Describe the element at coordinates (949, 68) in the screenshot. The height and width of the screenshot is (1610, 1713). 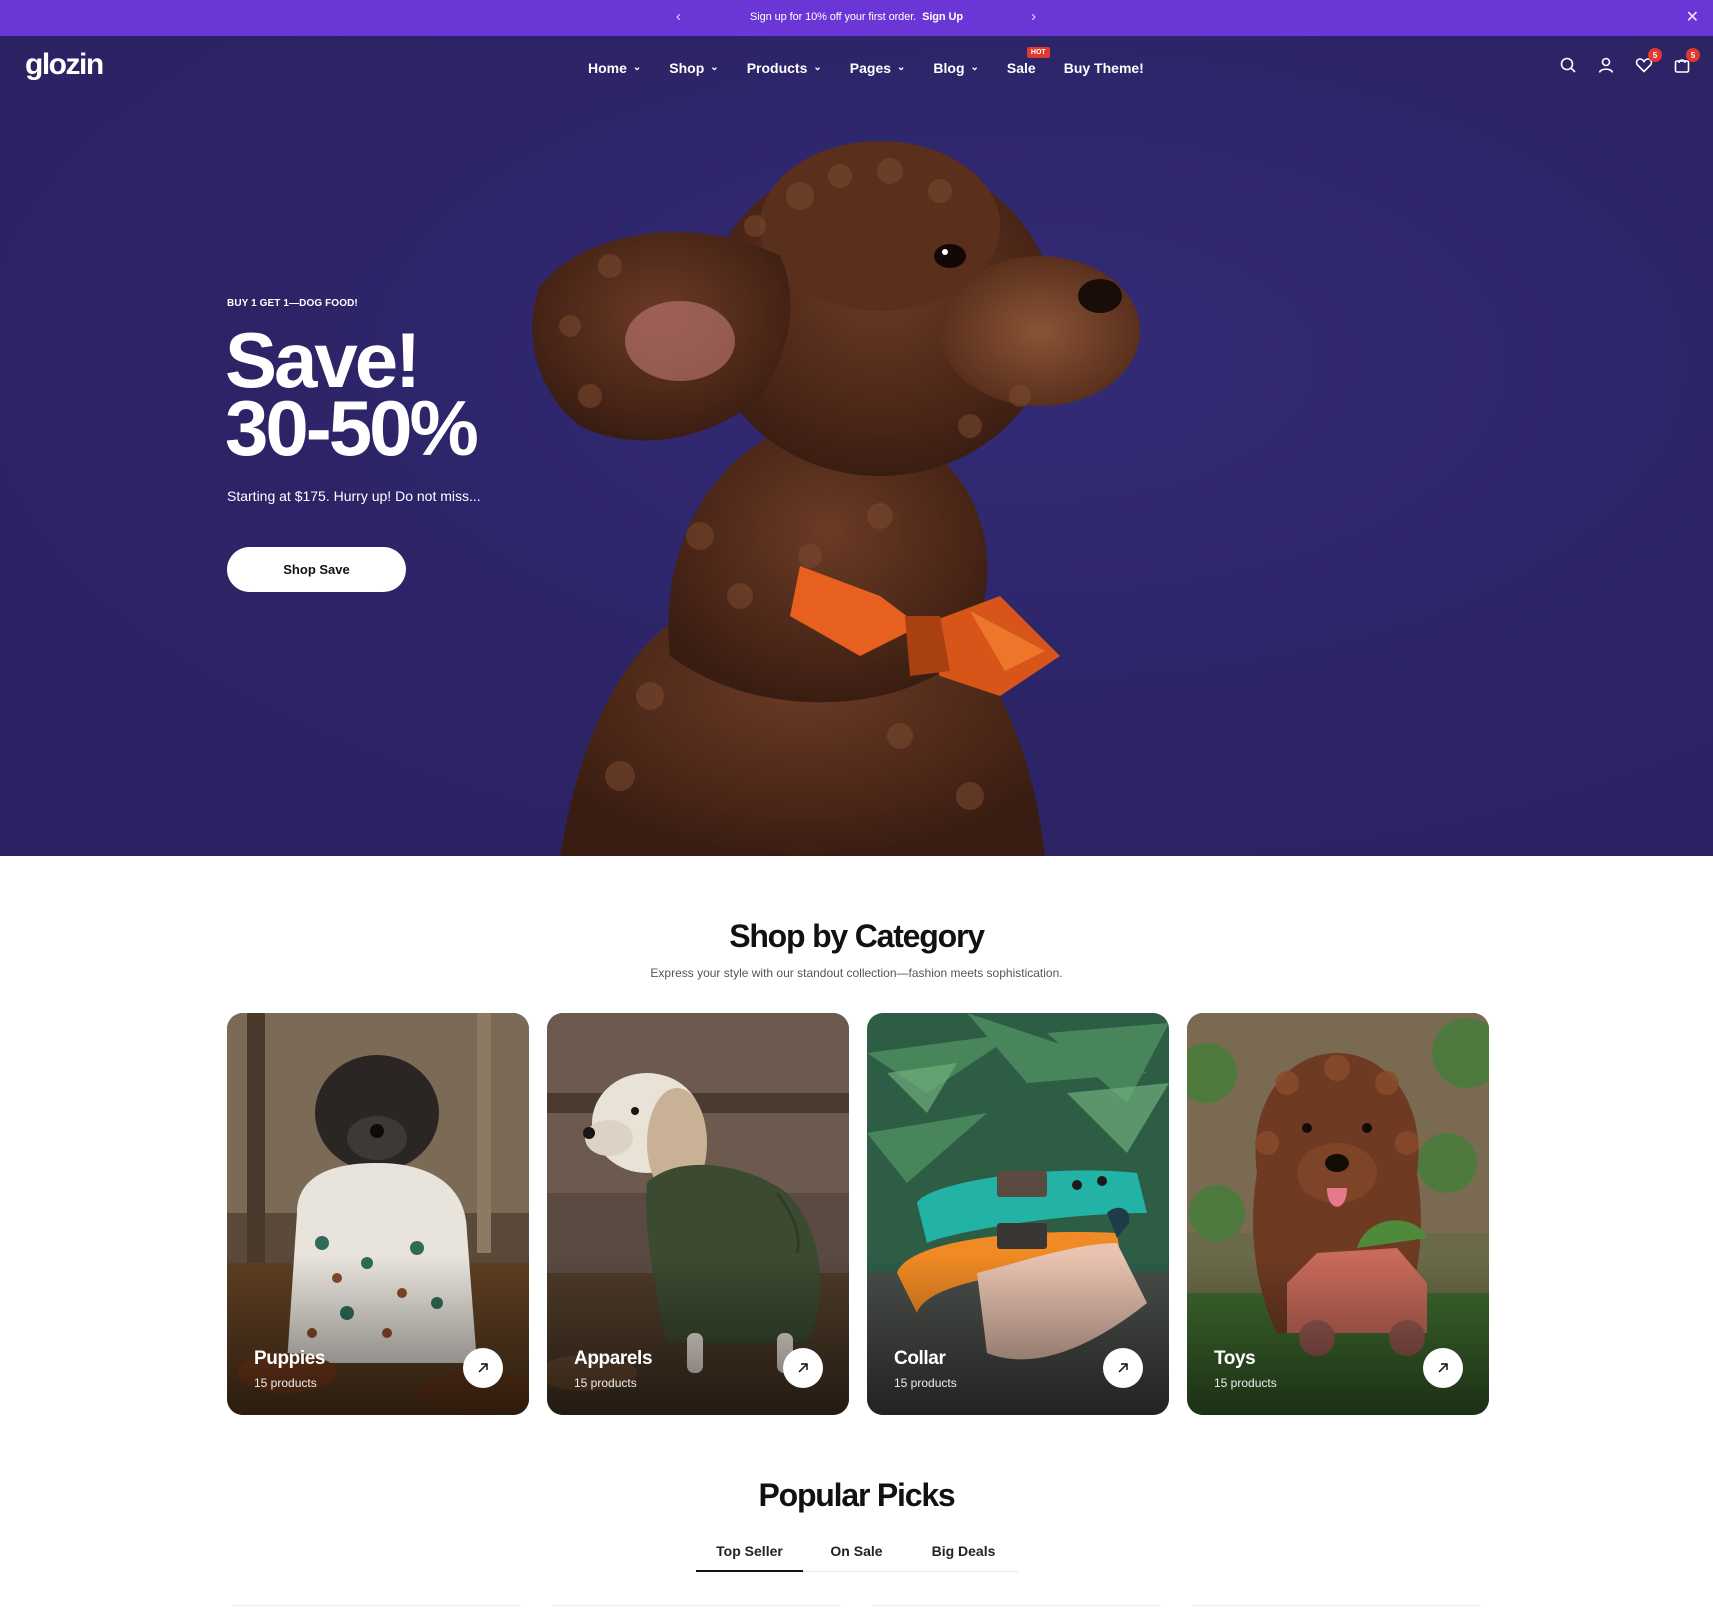
I see `nav-blog-label: Blog` at that location.